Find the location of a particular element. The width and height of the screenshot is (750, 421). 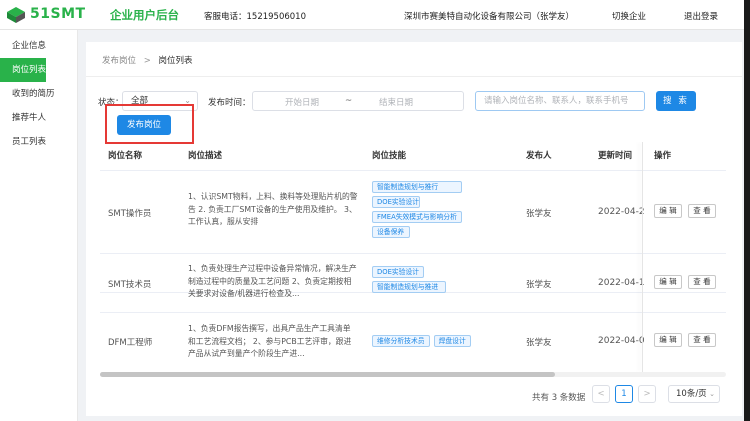

breadcrumb-parent: 发布岗位 is located at coordinates (119, 61).